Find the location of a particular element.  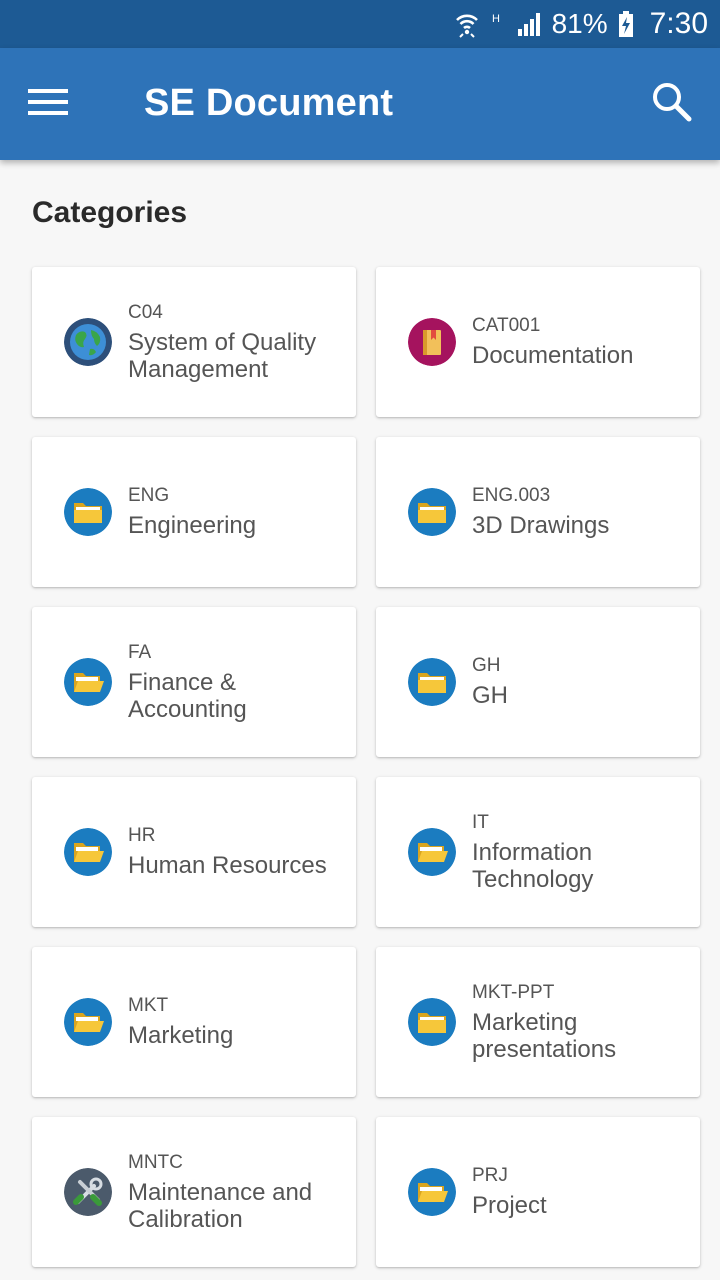

category-code: MKT is located at coordinates (148, 1005).